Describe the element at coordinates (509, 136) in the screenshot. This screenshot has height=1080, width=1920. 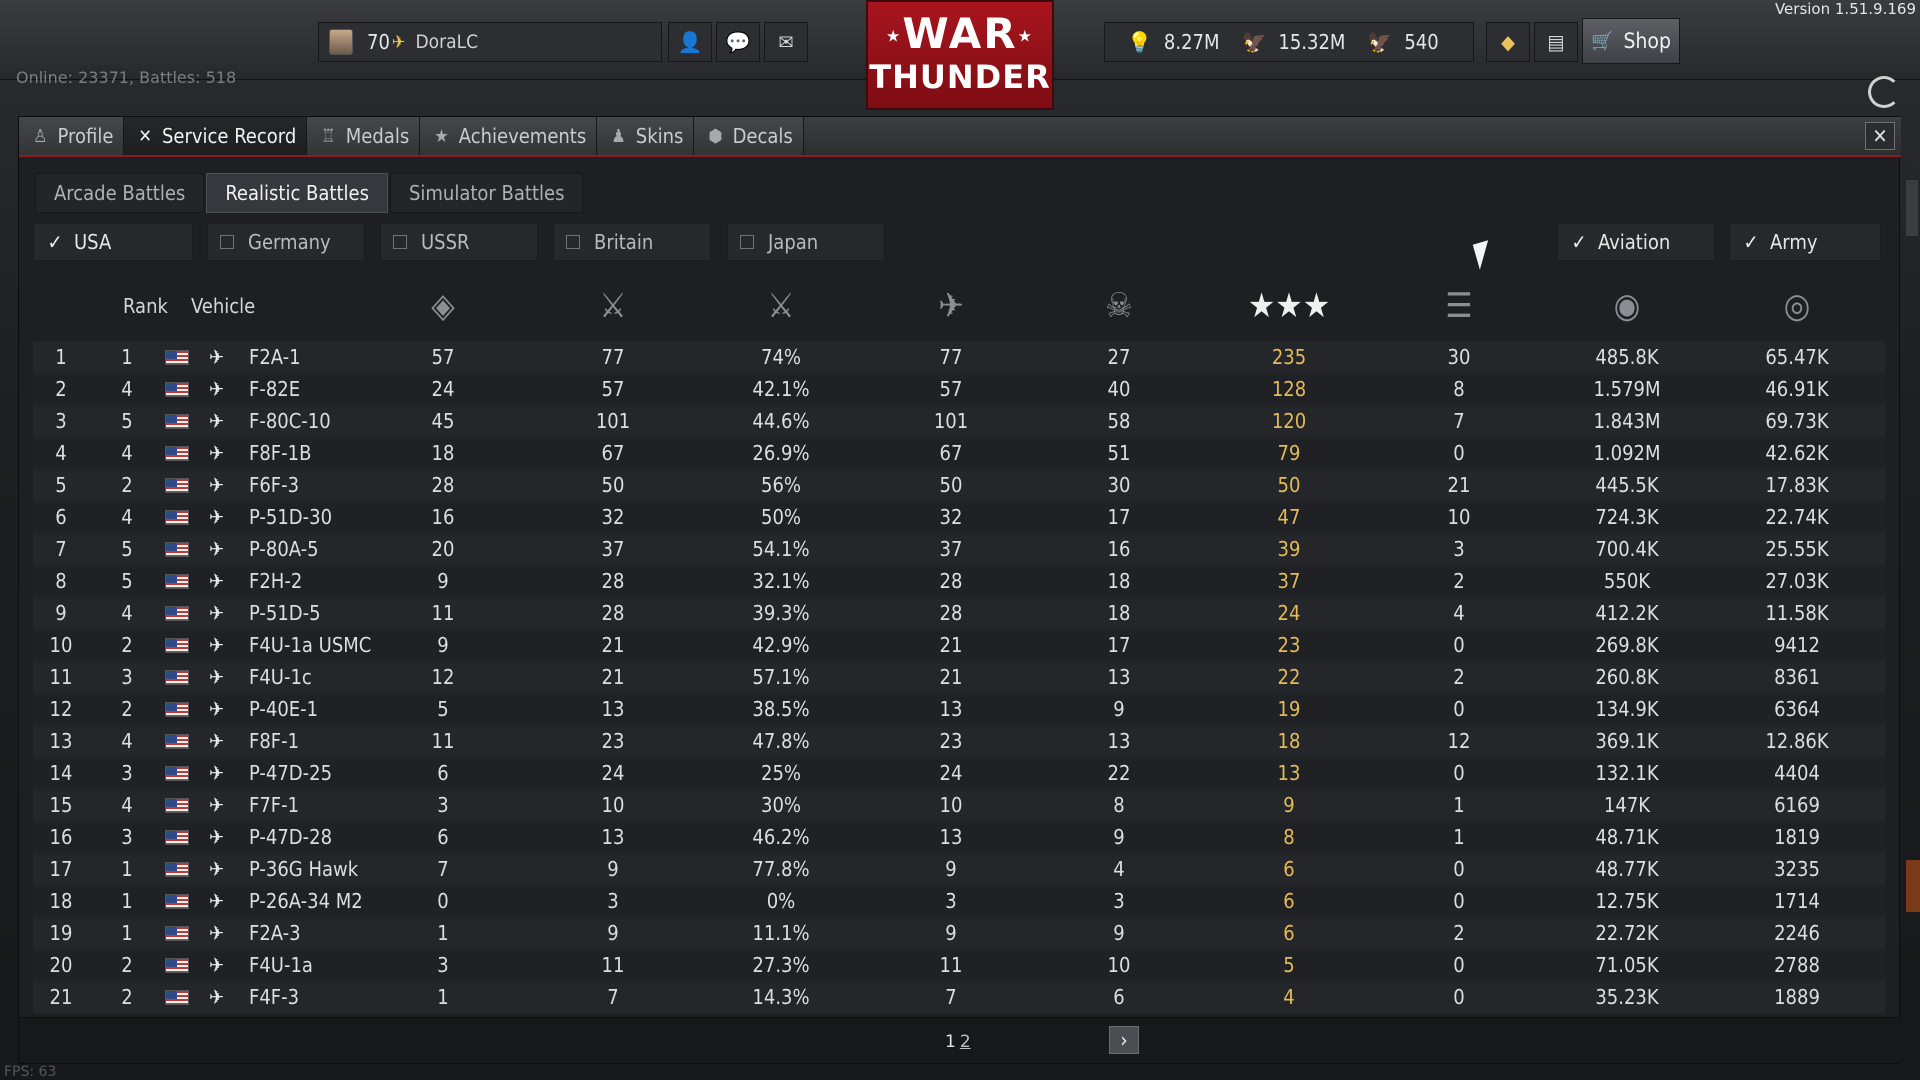
I see `tab-achievements: ★ Achievements` at that location.